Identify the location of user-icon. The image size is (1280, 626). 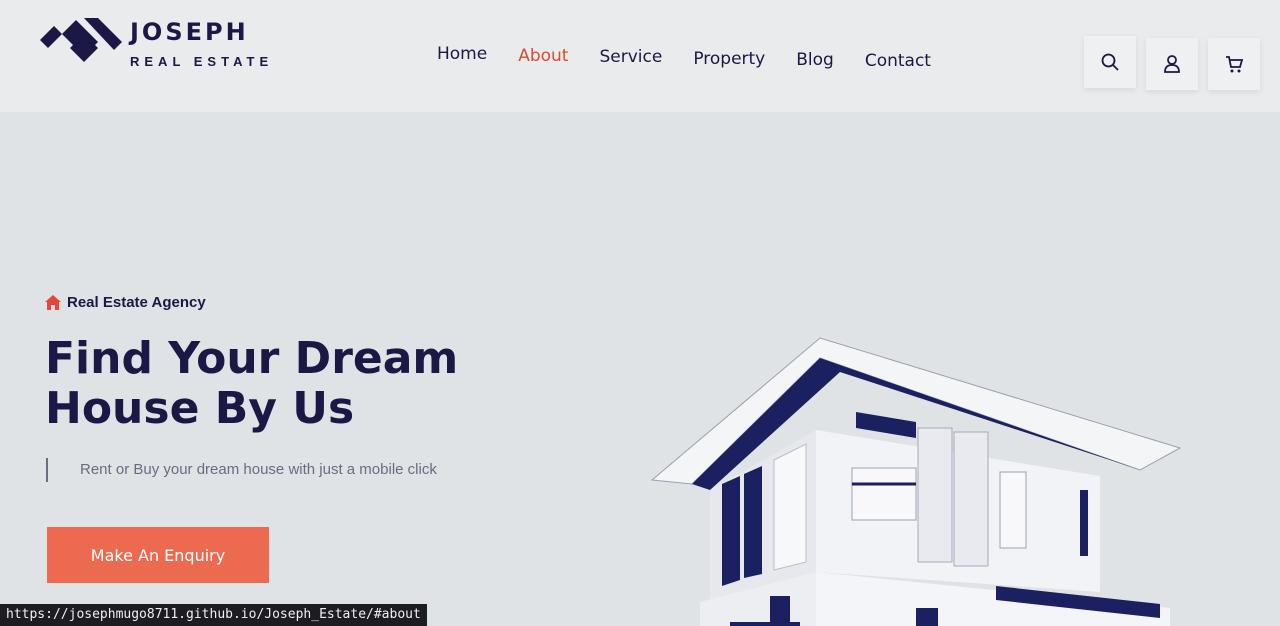
(1172, 64).